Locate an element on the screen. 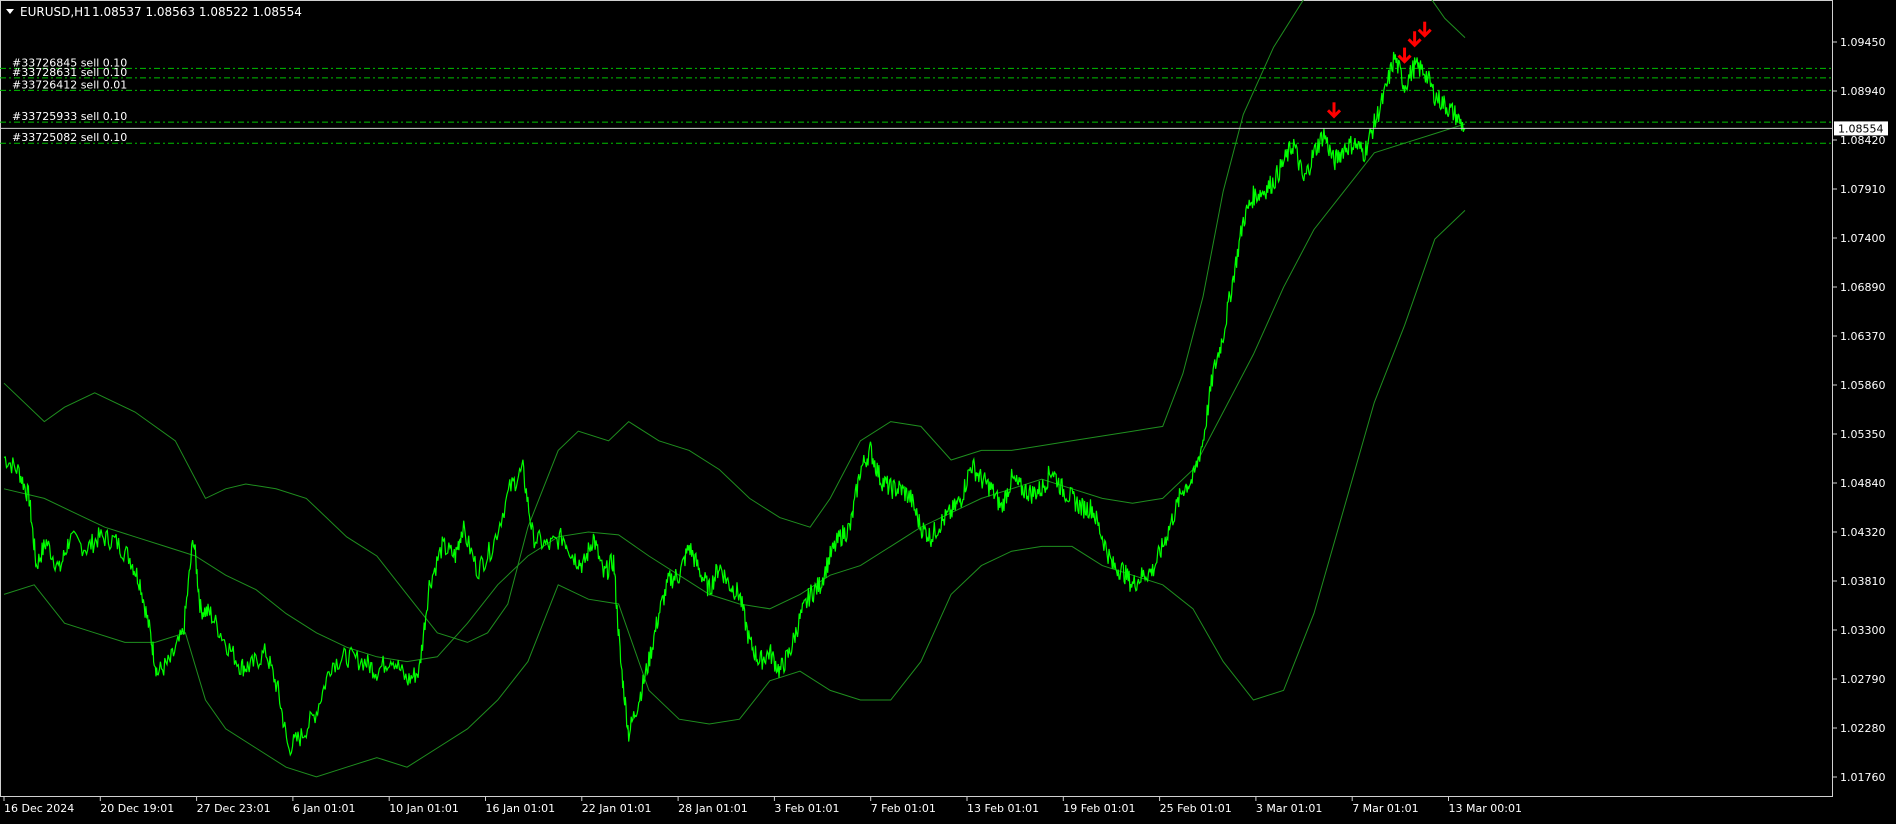 The height and width of the screenshot is (824, 1896). price-tick-label: 1.02280 is located at coordinates (1863, 728).